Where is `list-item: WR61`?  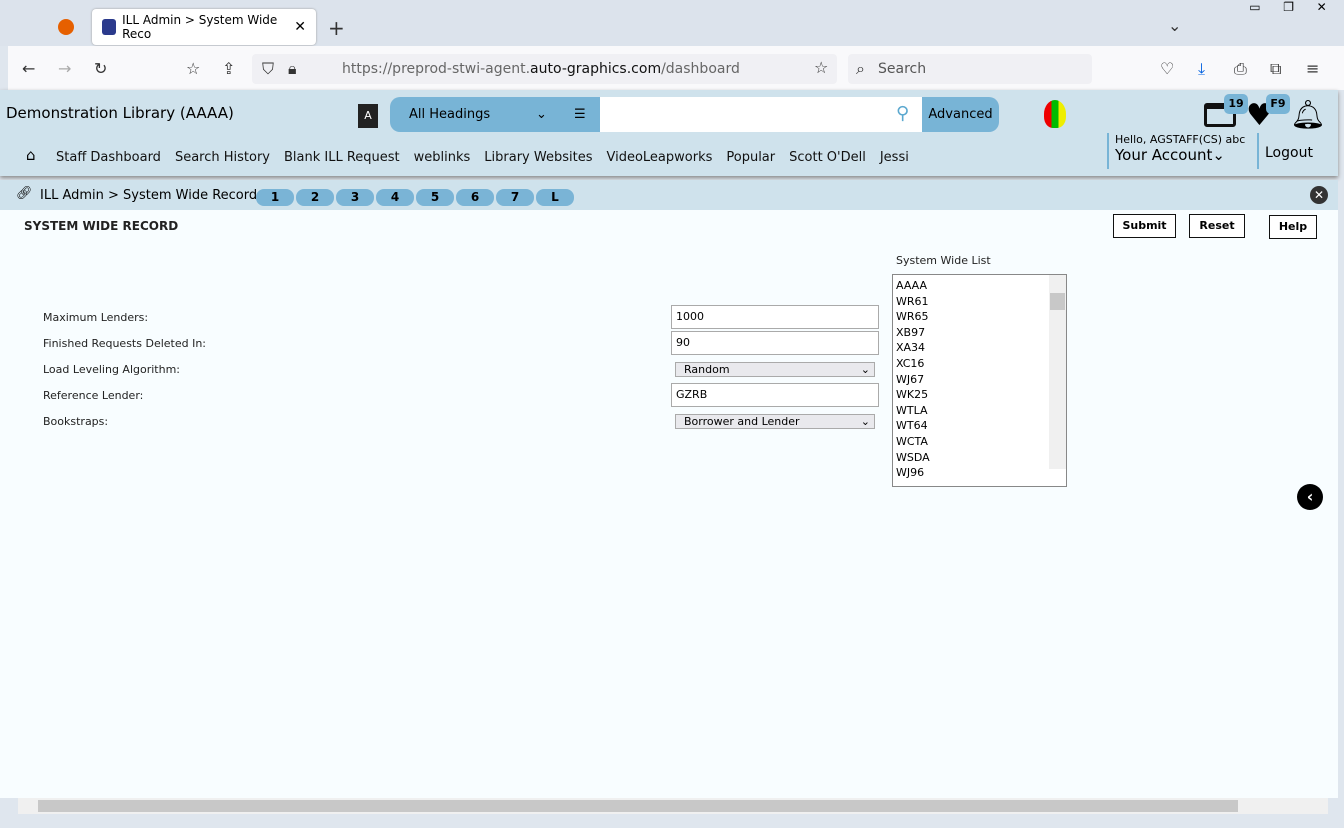
list-item: WR61 is located at coordinates (979, 303).